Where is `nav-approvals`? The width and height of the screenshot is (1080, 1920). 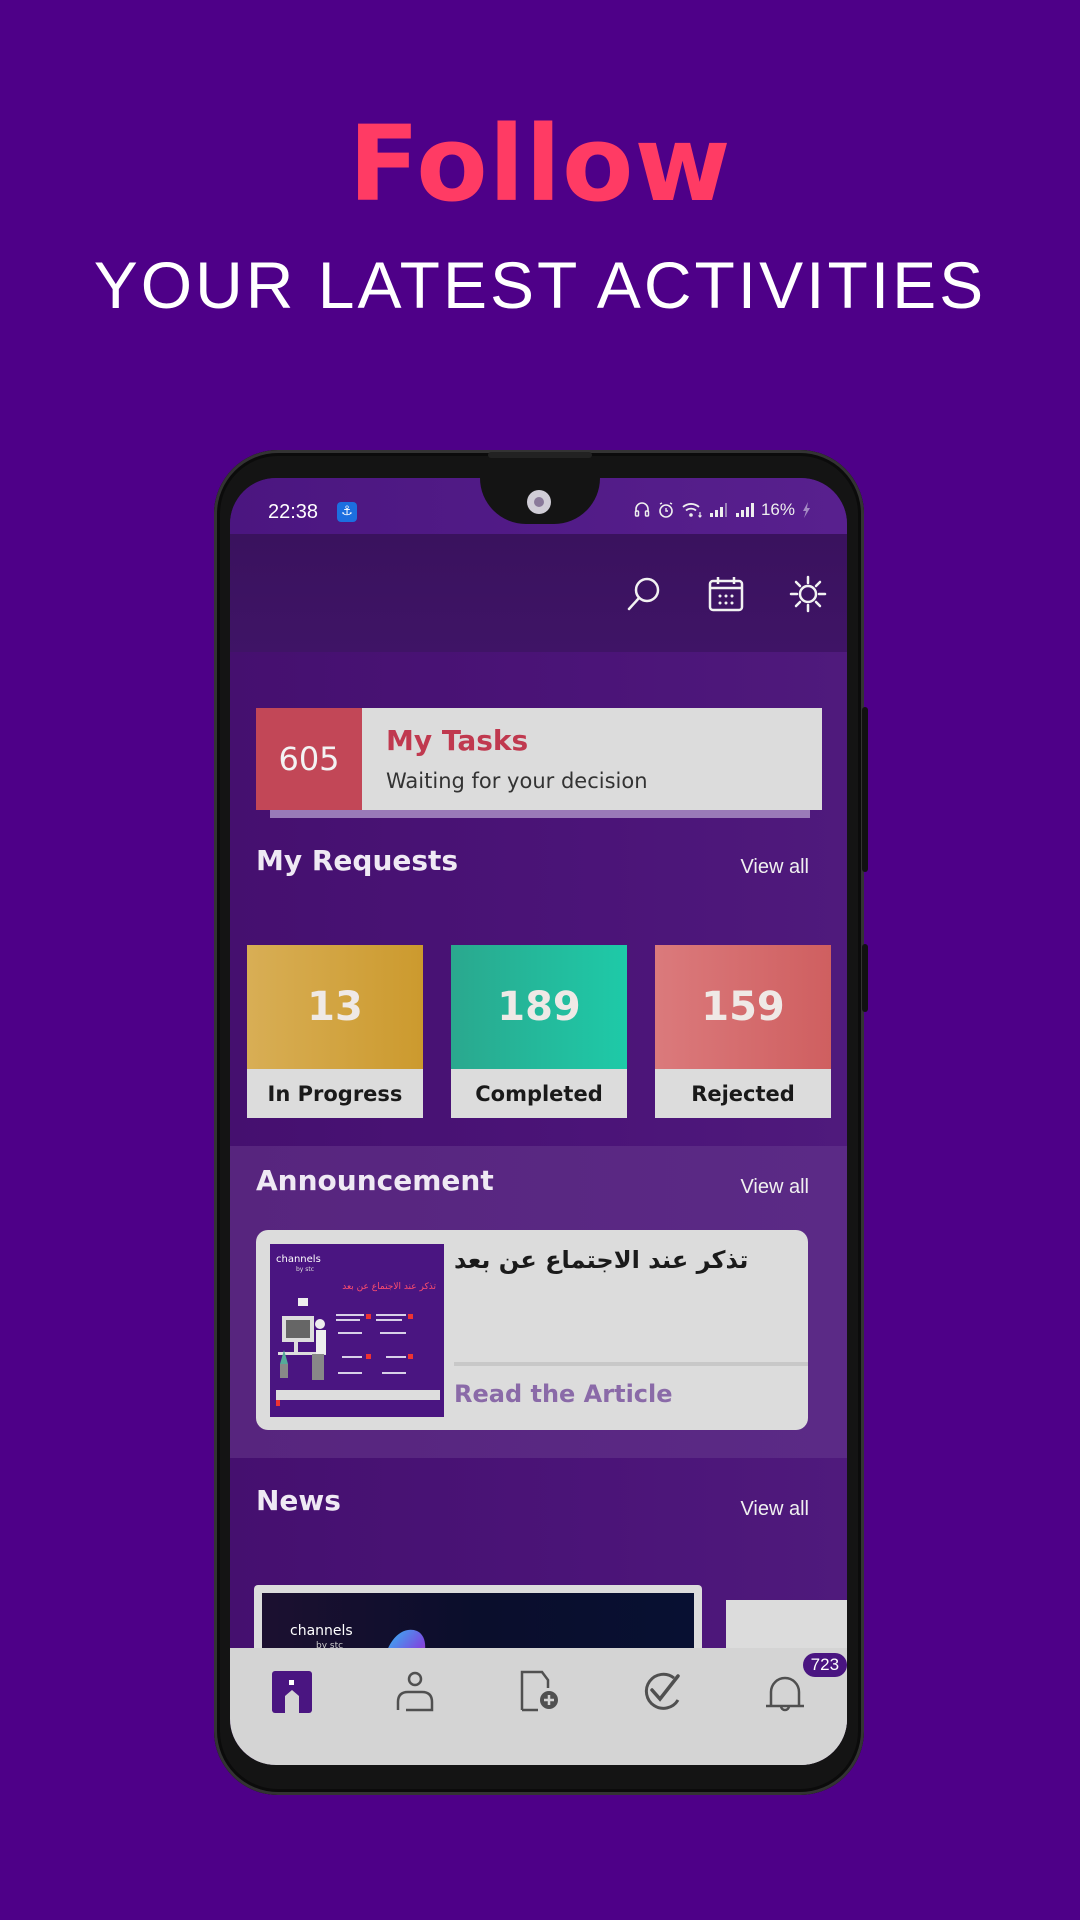 nav-approvals is located at coordinates (661, 1706).